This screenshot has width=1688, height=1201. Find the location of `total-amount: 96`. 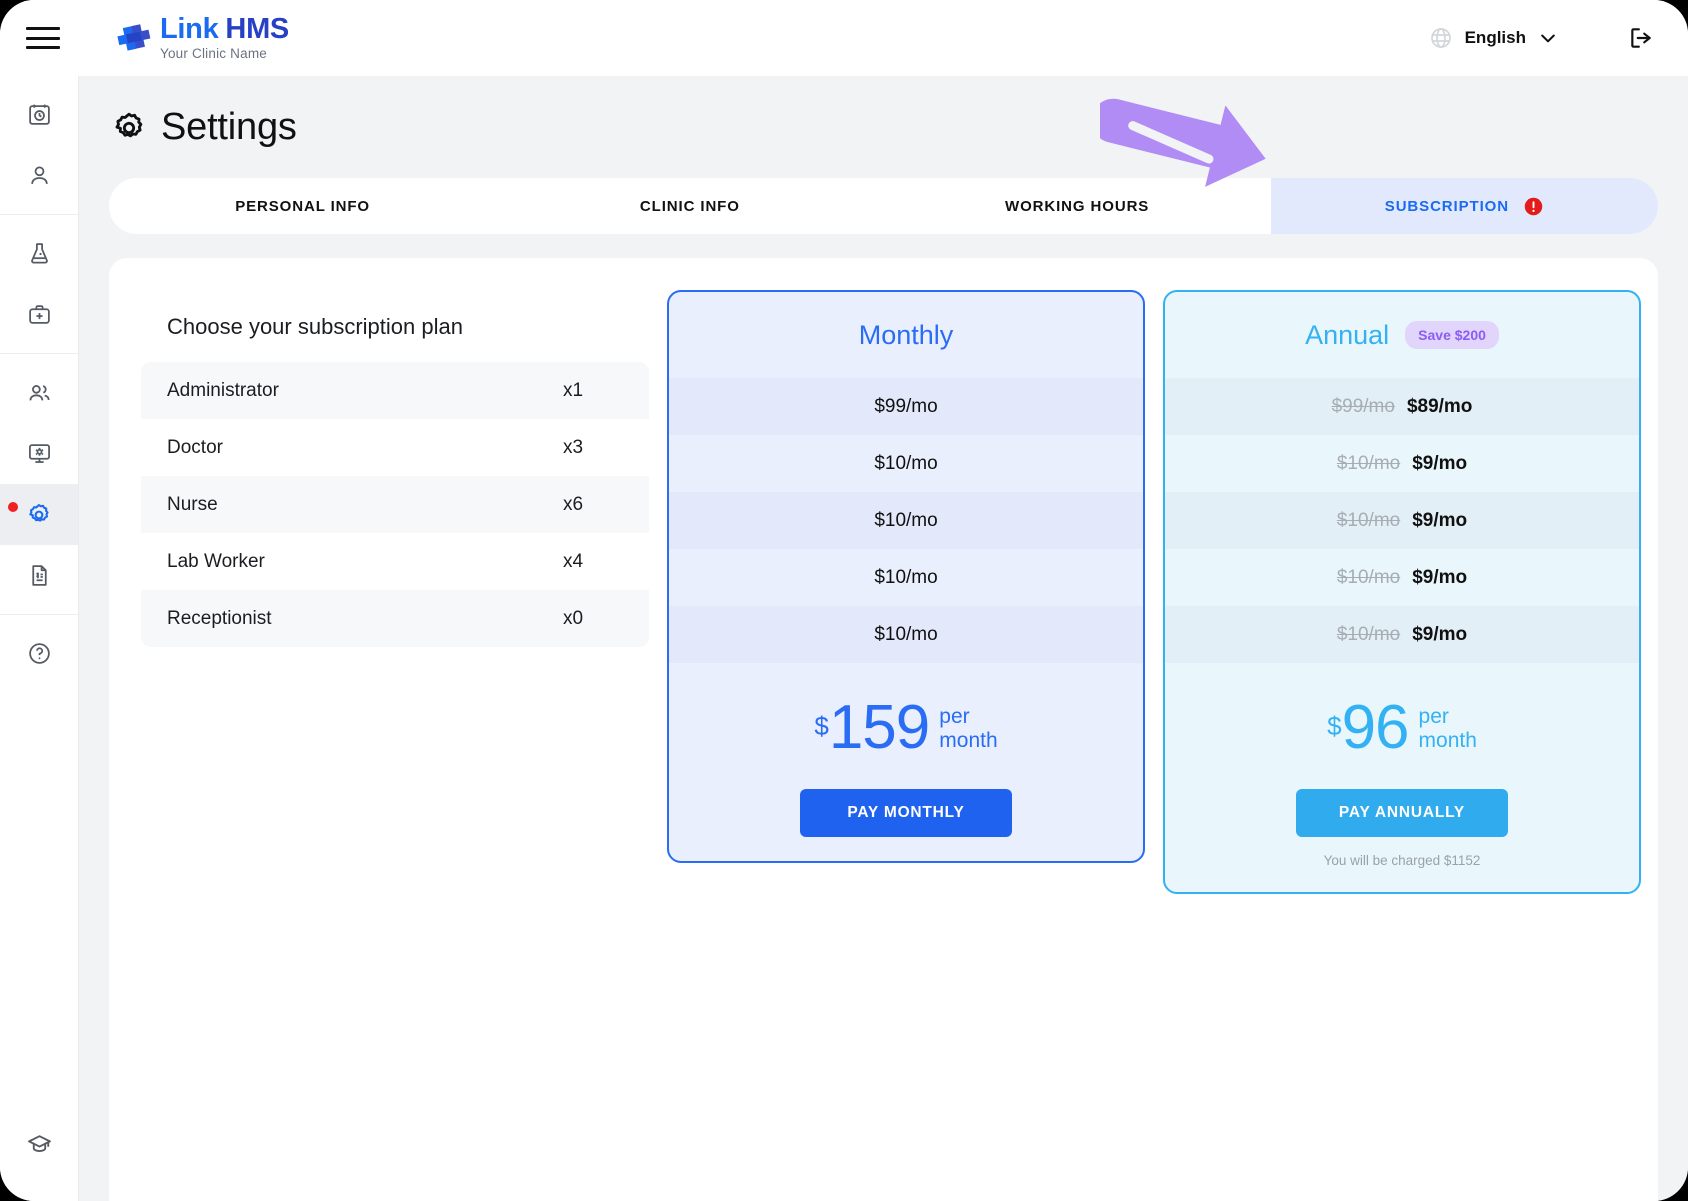

total-amount: 96 is located at coordinates (1375, 727).